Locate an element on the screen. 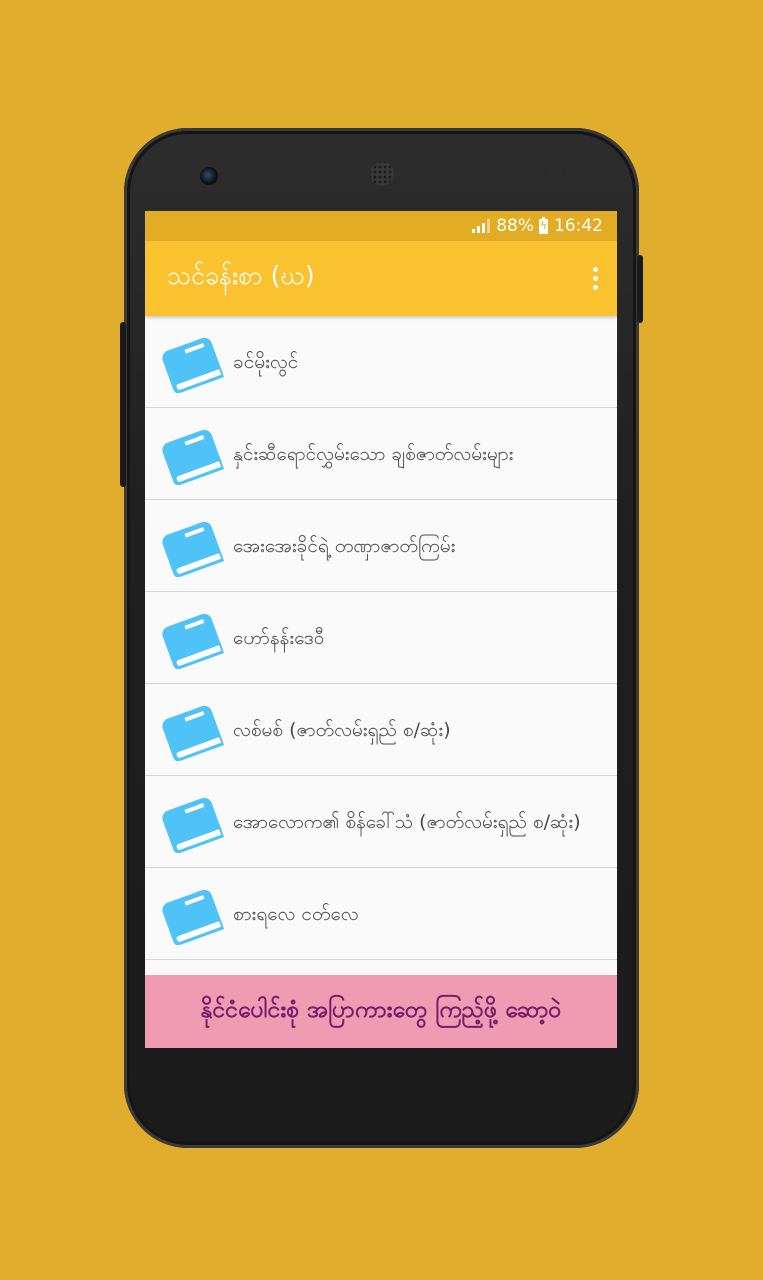 The height and width of the screenshot is (1280, 763). volume-button is located at coordinates (123, 404).